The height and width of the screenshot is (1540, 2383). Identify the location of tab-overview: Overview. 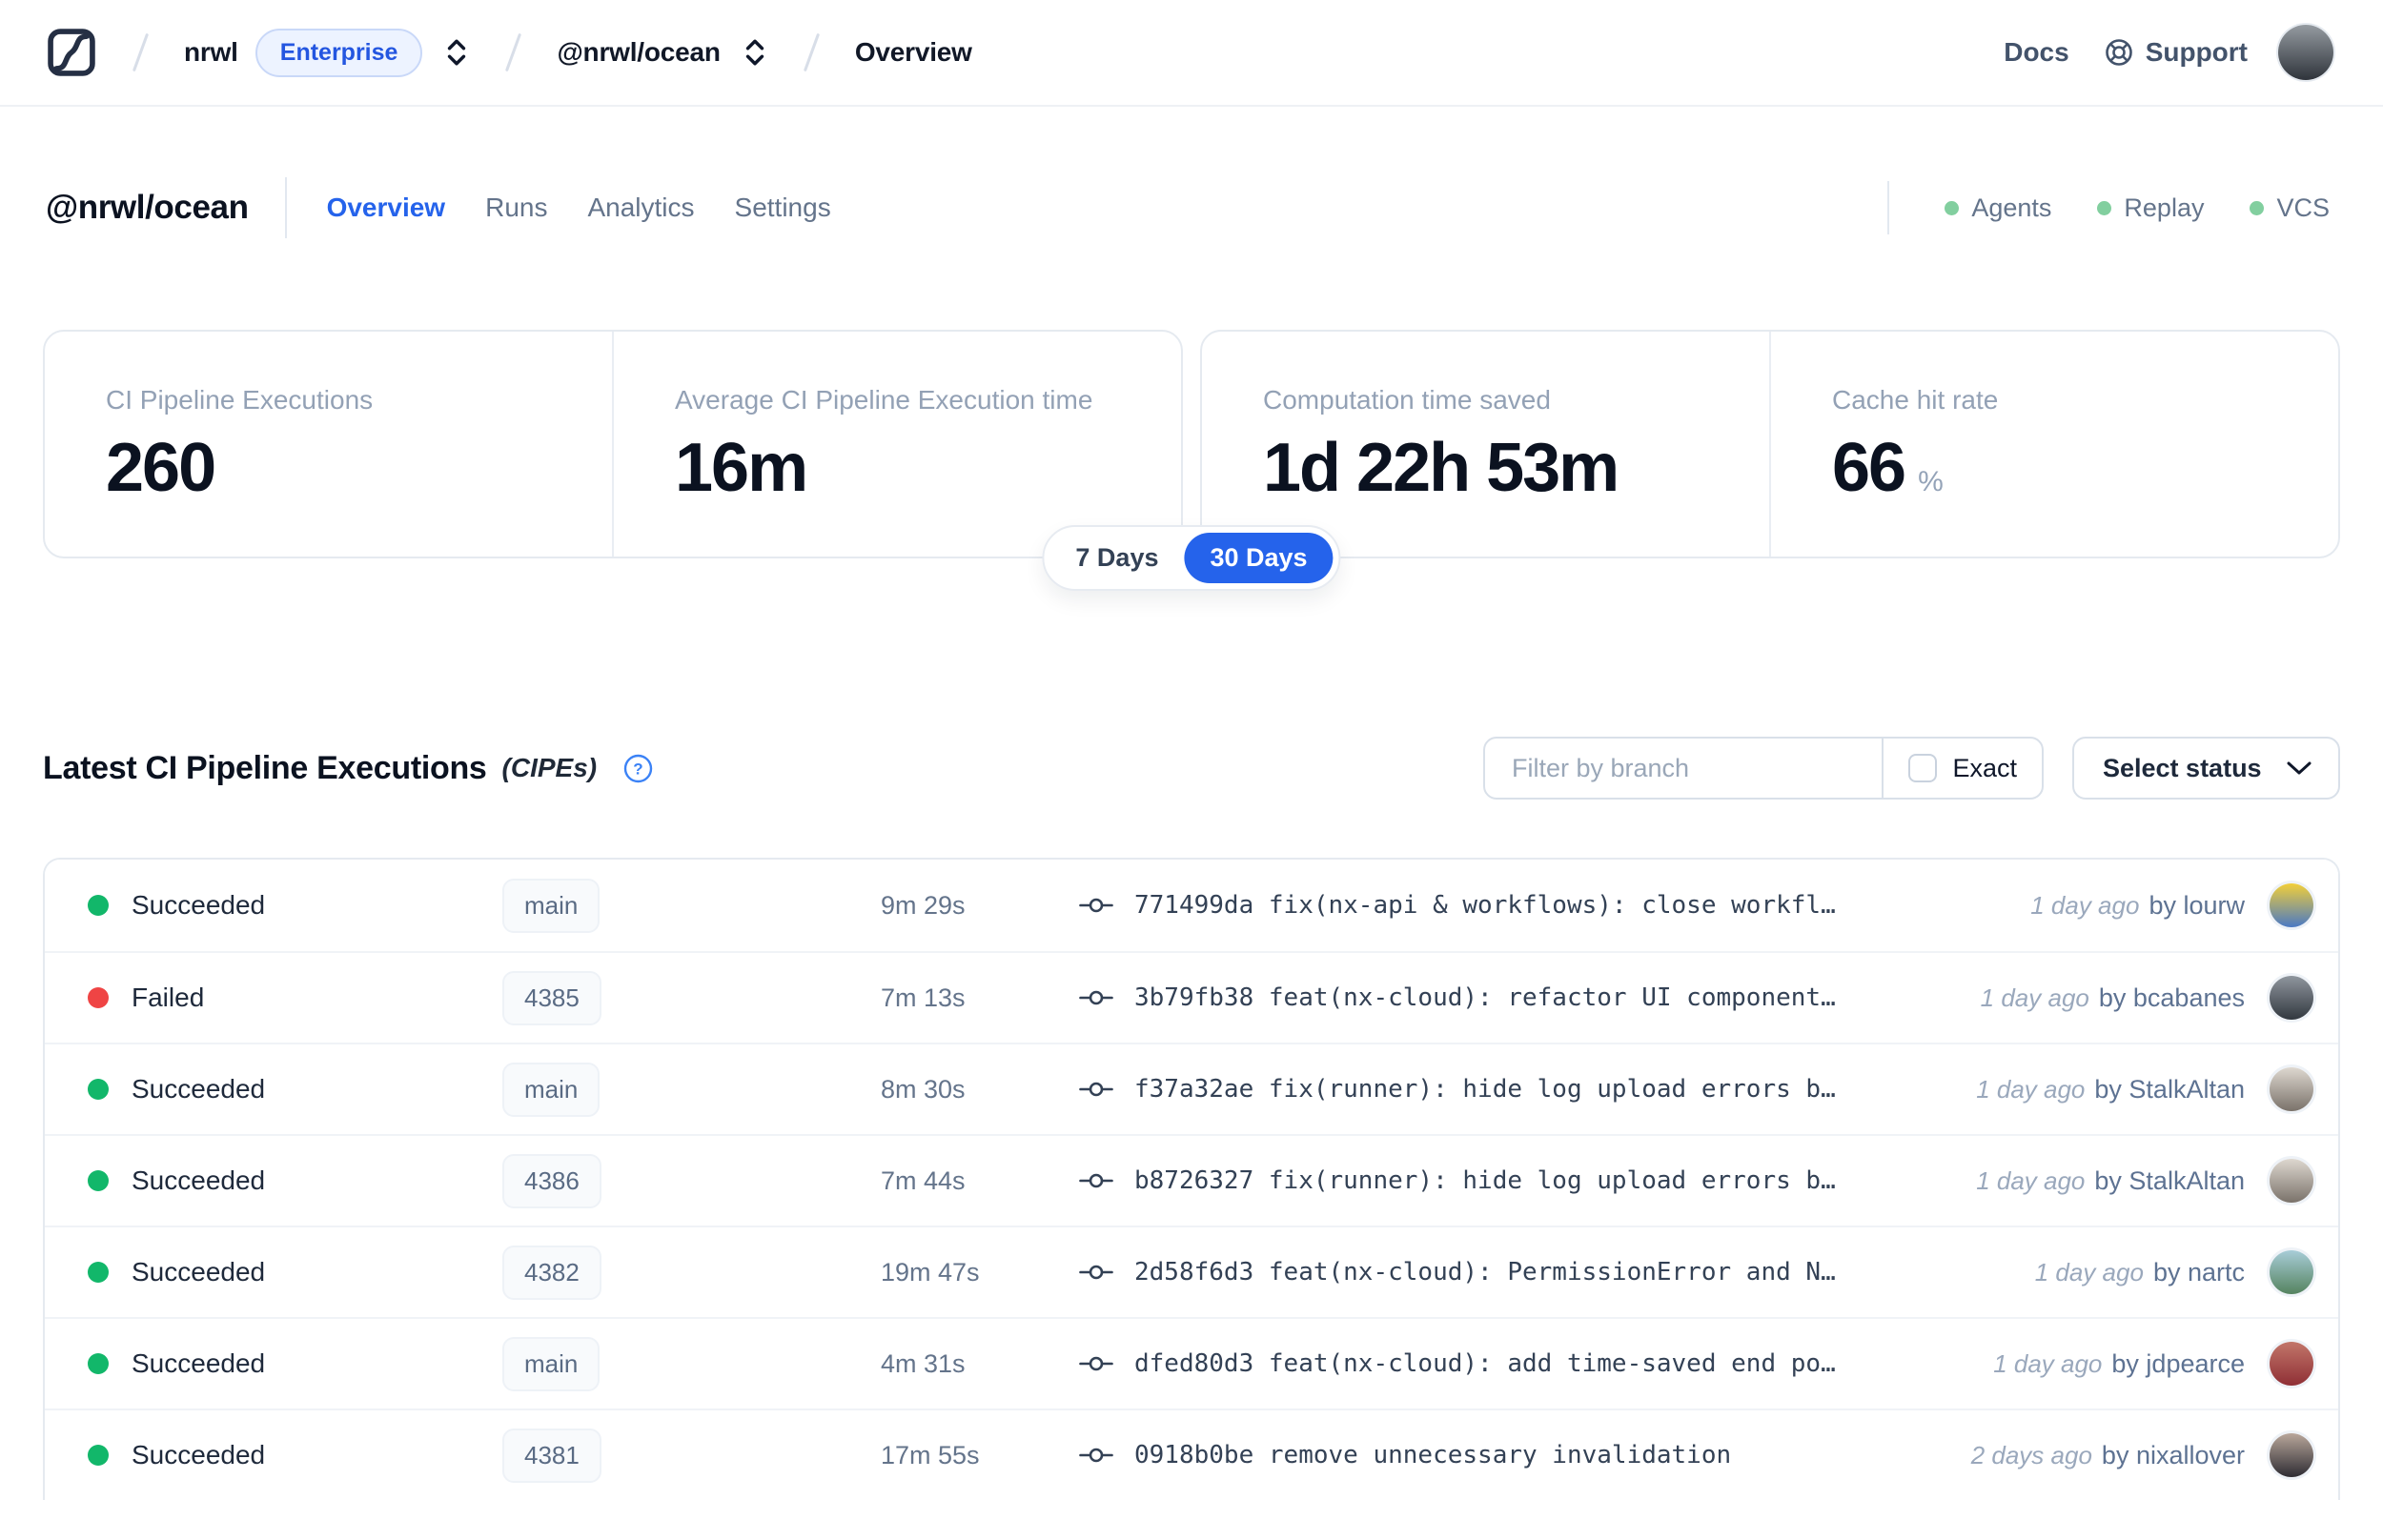
(387, 207).